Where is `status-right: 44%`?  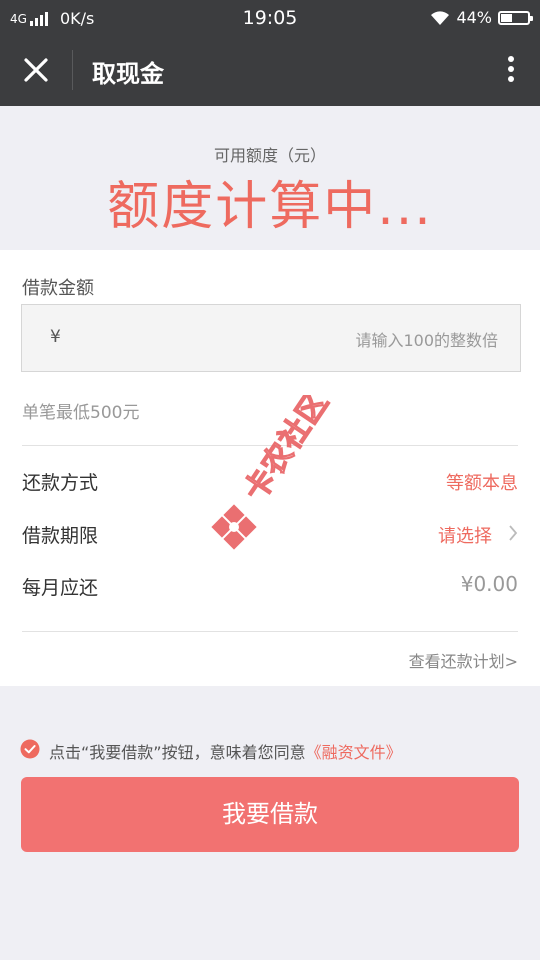
status-right: 44% is located at coordinates (481, 17).